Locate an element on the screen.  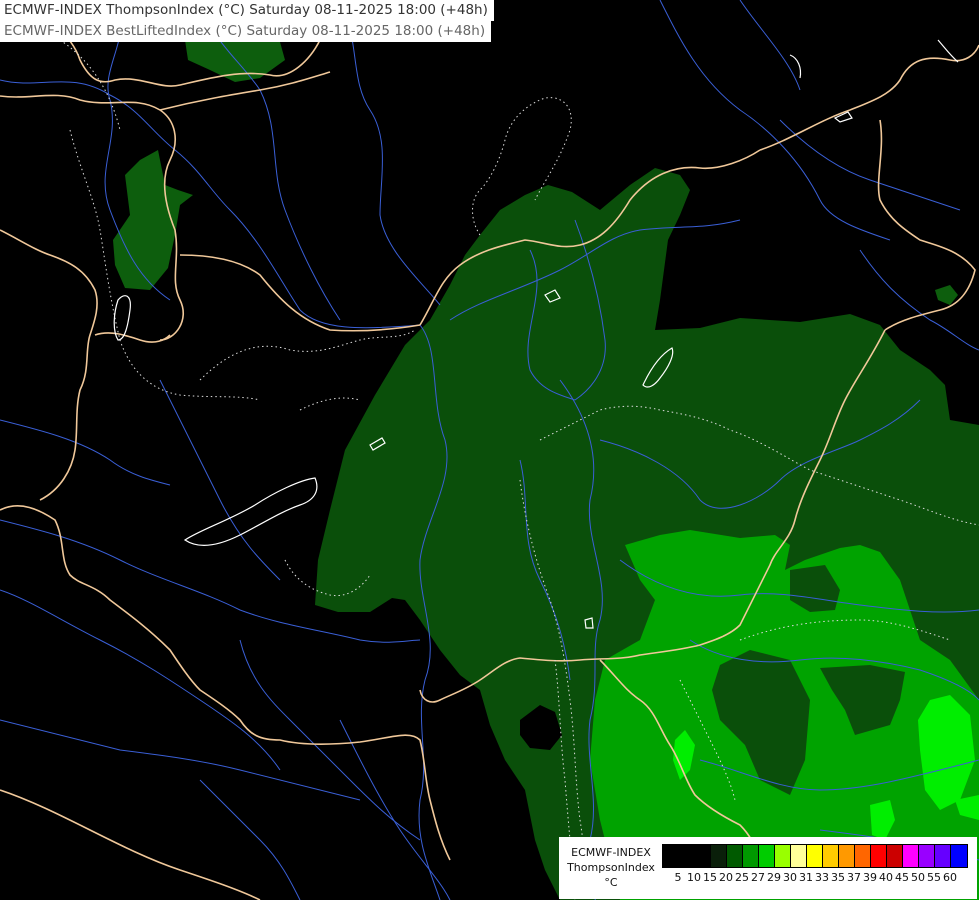
legend-label: ECMWF-INDEX ThompsonIndex °C is located at coordinates (611, 867).